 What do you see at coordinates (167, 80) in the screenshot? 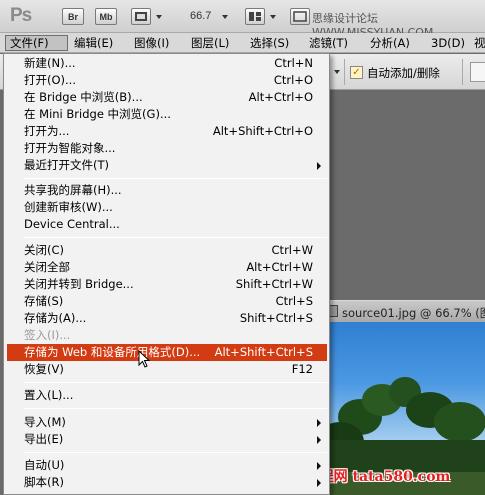
I see `menu-item-open: 打开(O)... Ctrl+O` at bounding box center [167, 80].